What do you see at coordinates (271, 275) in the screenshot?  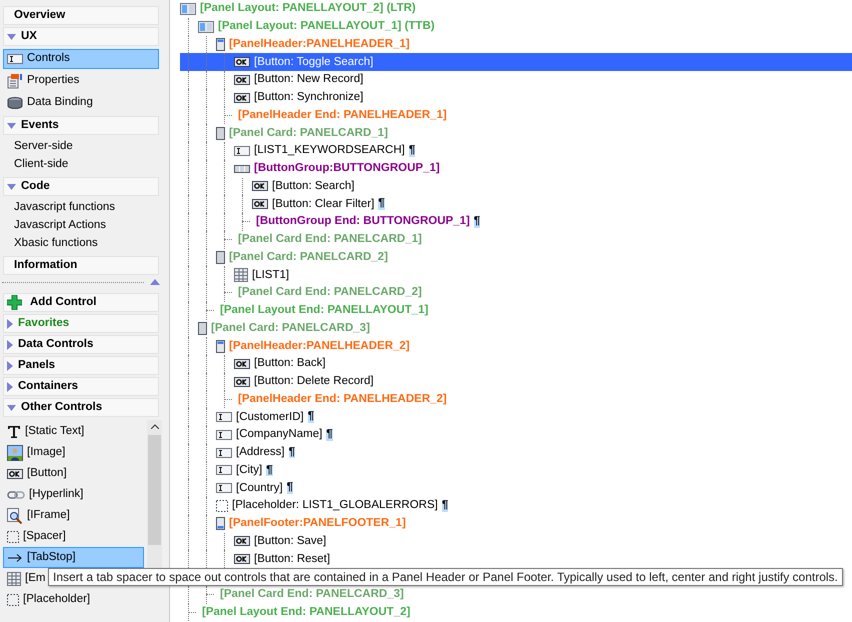 I see `tree-label: [LIST1]` at bounding box center [271, 275].